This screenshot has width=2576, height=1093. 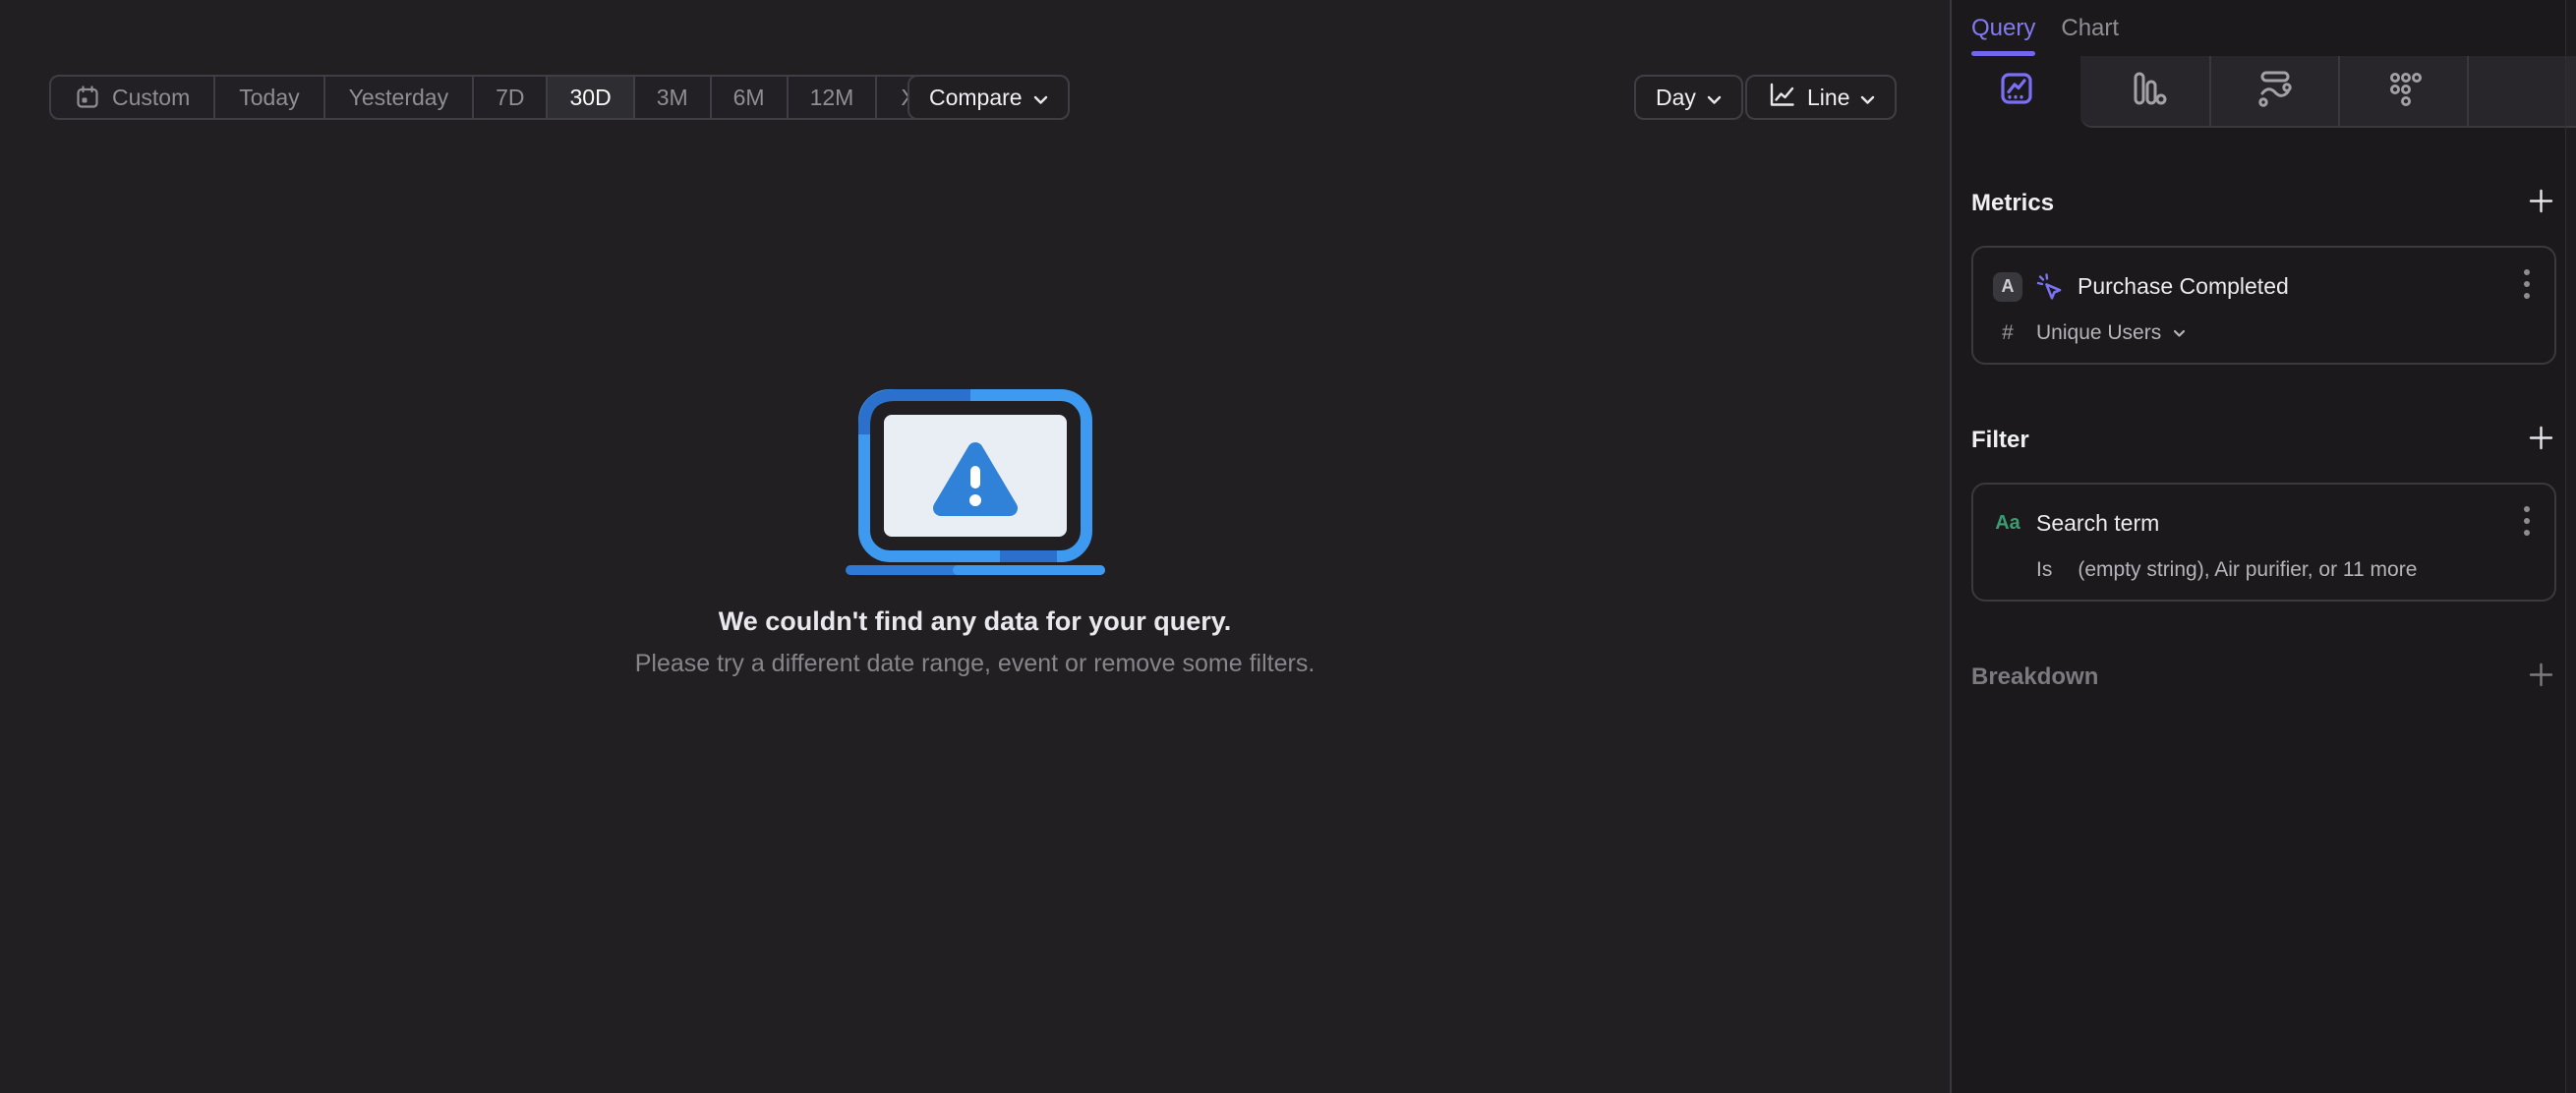 I want to click on date-preset-custom: Custom, so click(x=133, y=97).